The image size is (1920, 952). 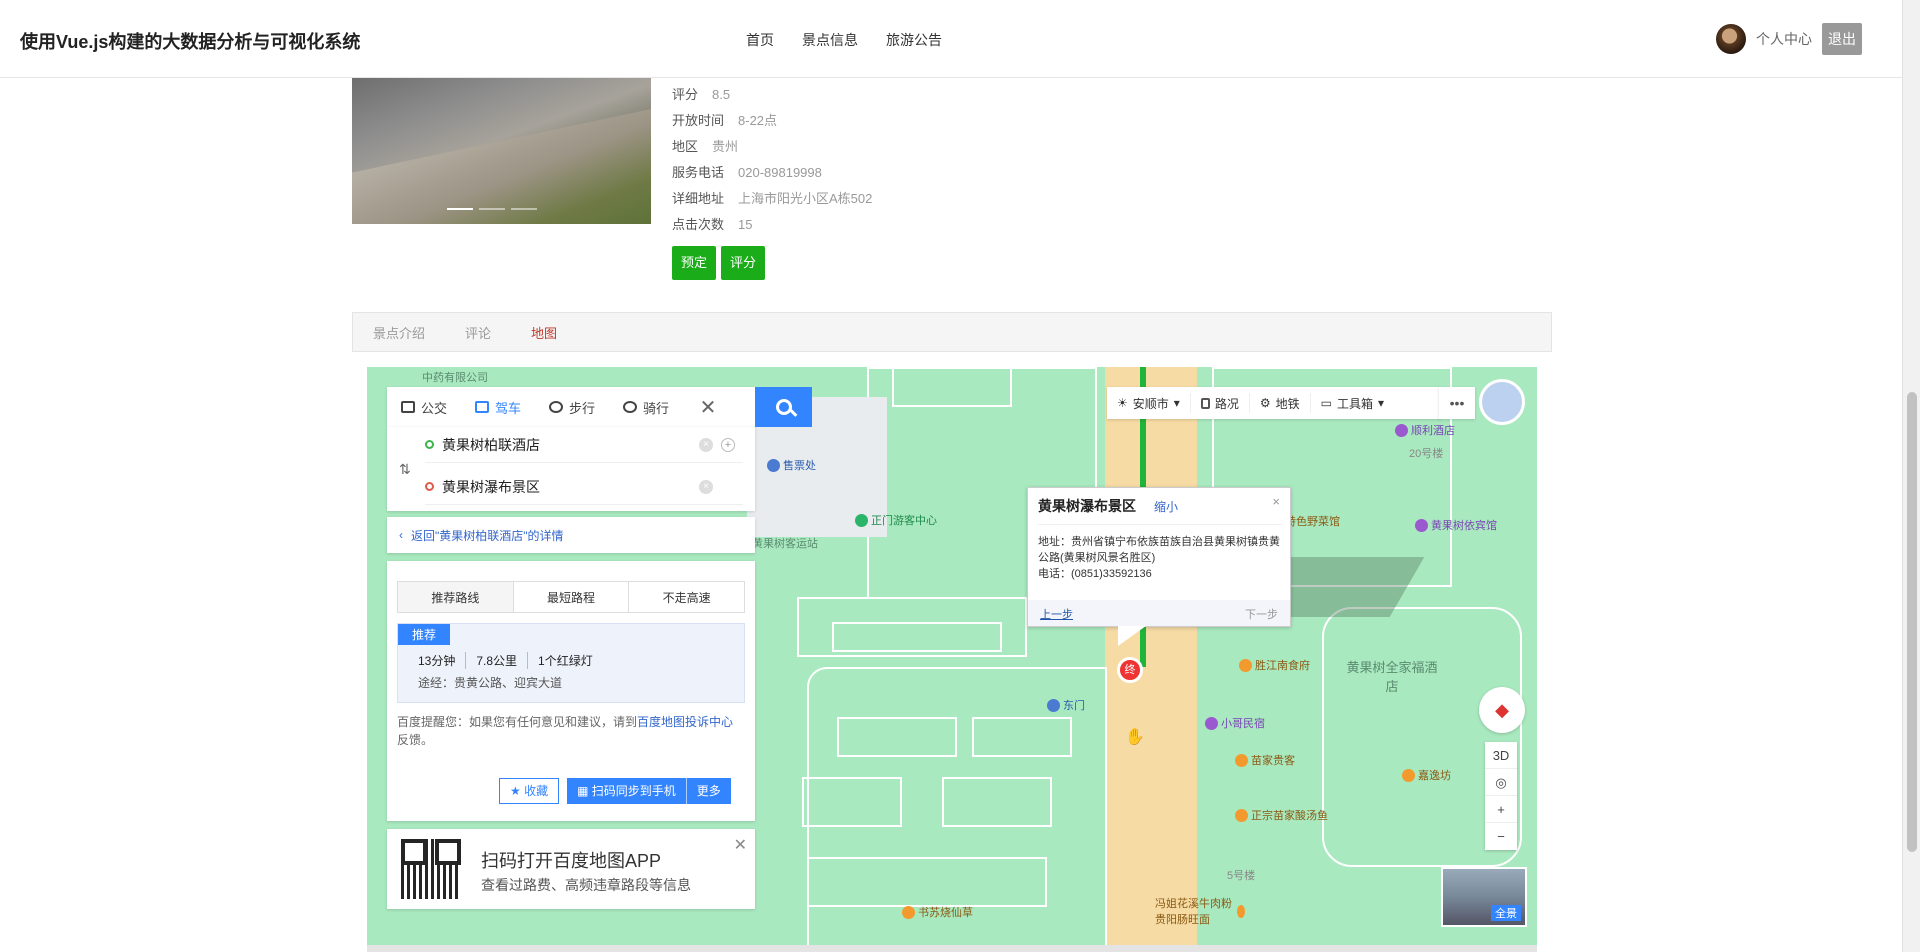 I want to click on qr-subtitle: 查看过路费、高频违章路段等信息, so click(x=586, y=885).